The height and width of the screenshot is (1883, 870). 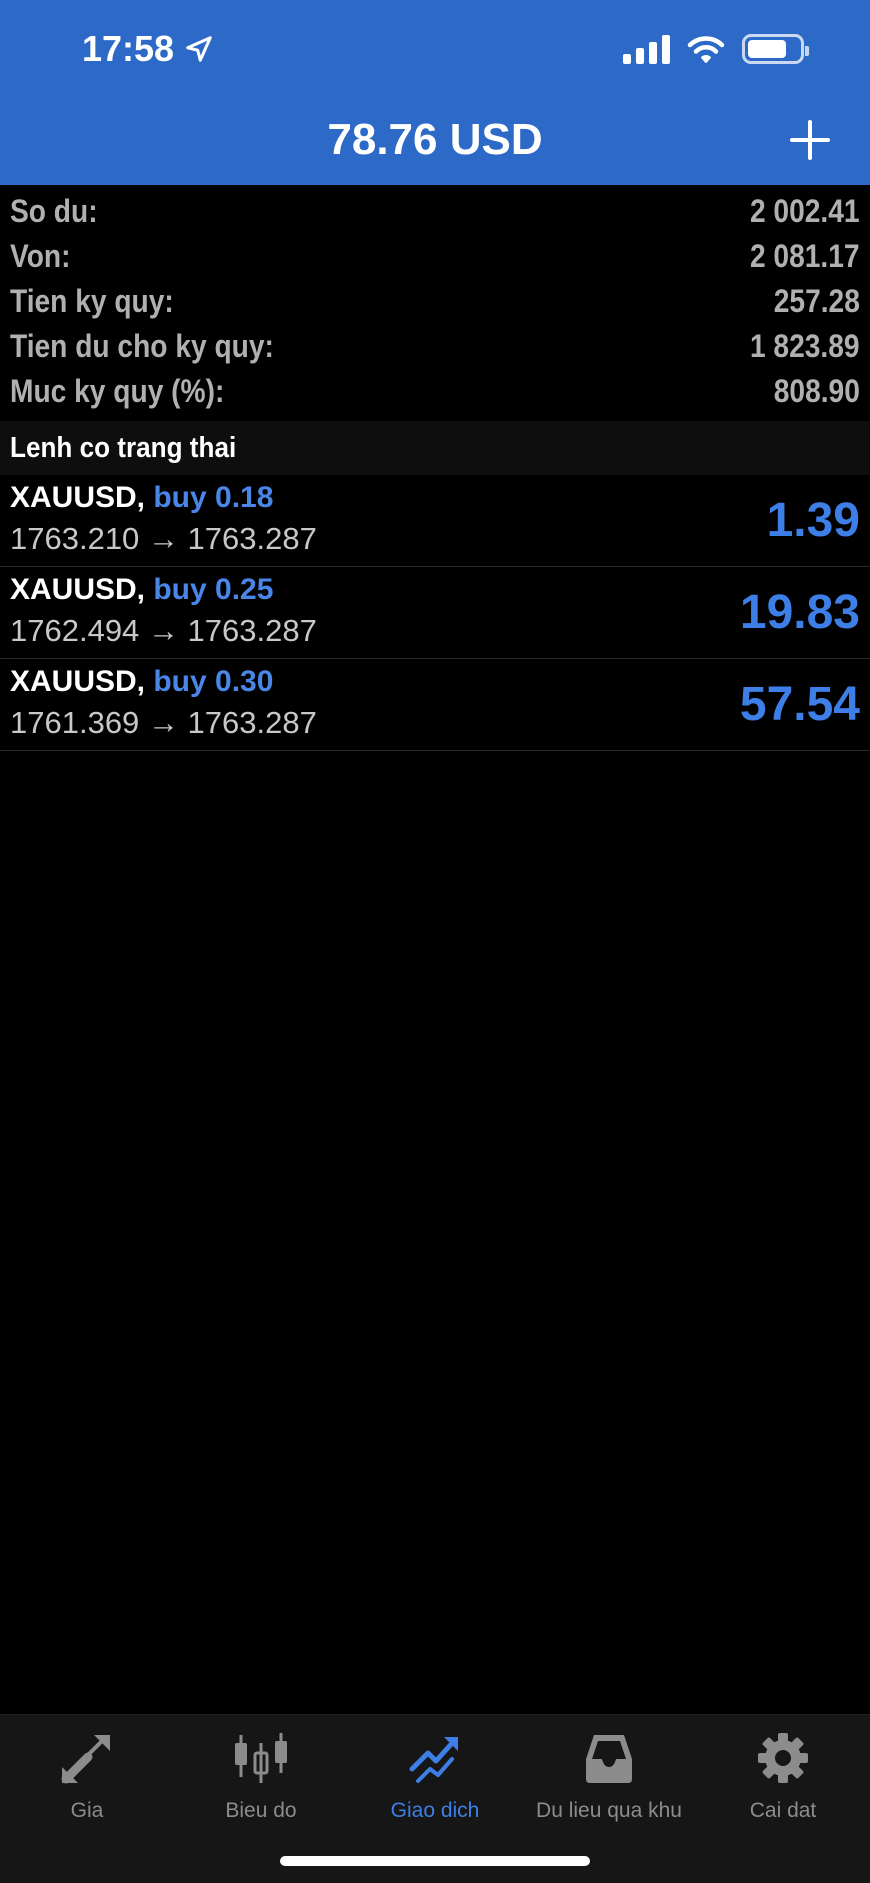 What do you see at coordinates (816, 391) in the screenshot?
I see `summary-value: 808.90` at bounding box center [816, 391].